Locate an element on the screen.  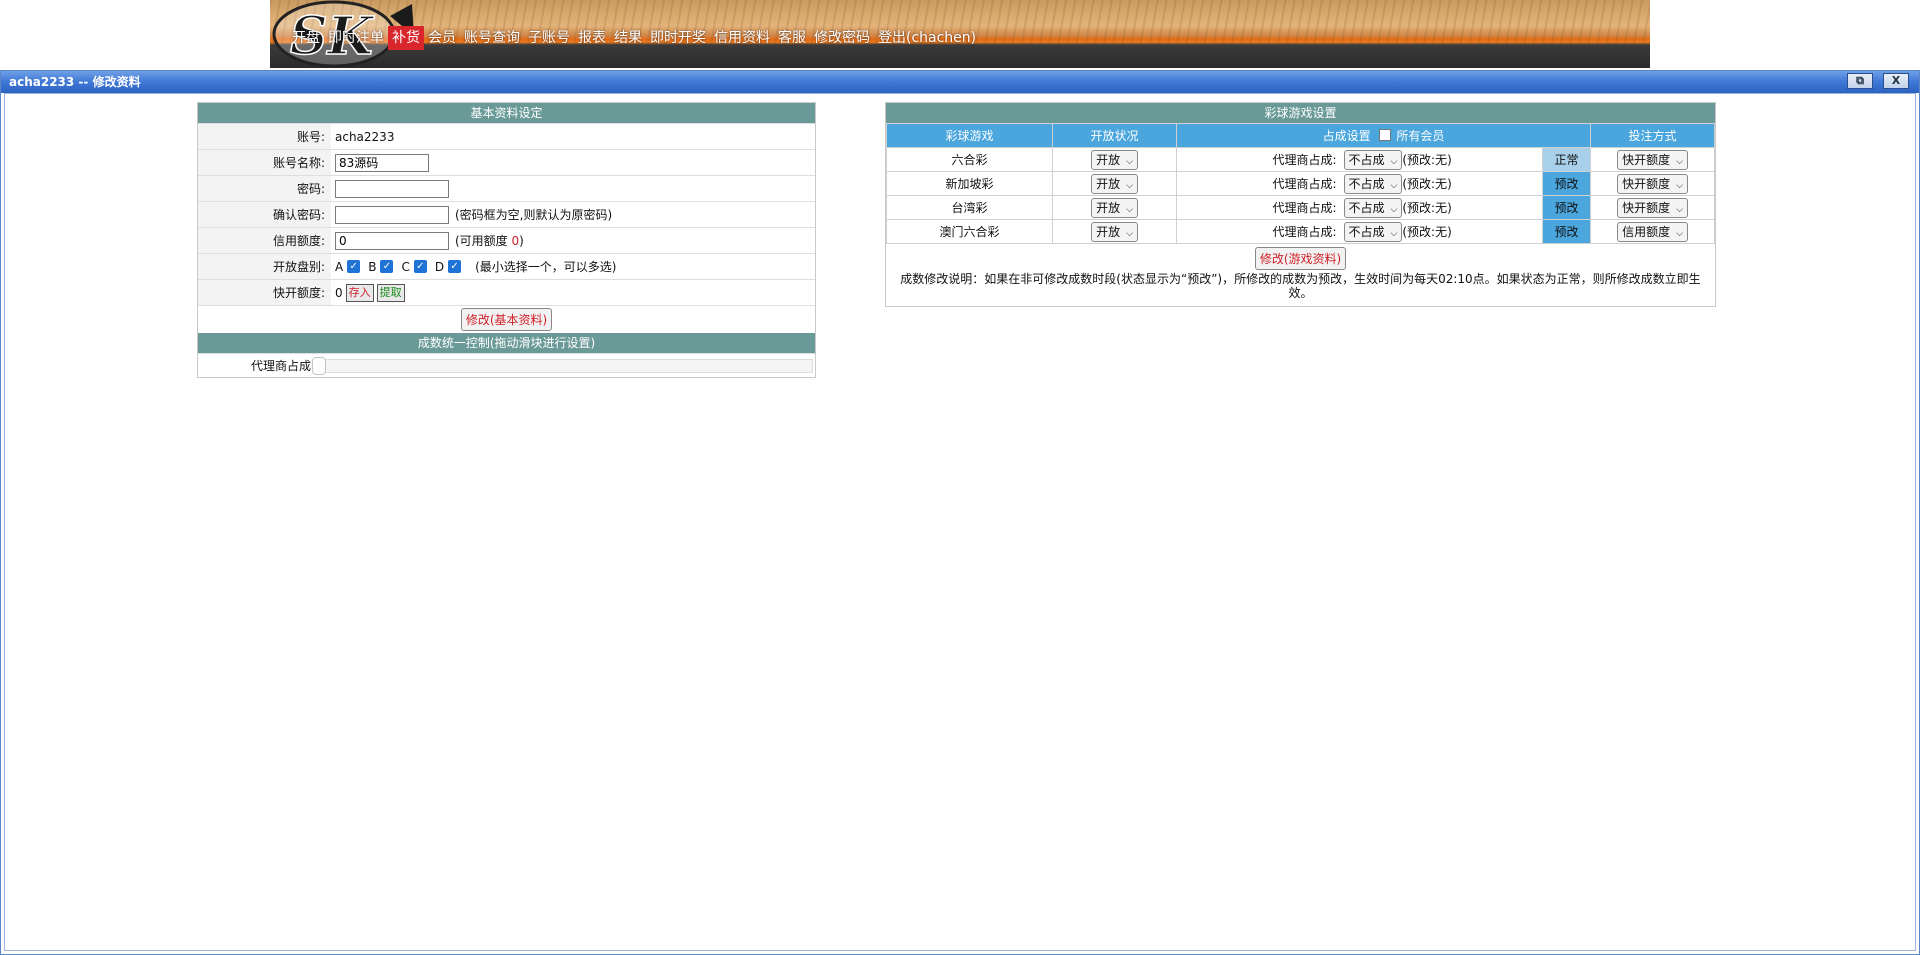
col-status: 开放状况 is located at coordinates (1114, 135).